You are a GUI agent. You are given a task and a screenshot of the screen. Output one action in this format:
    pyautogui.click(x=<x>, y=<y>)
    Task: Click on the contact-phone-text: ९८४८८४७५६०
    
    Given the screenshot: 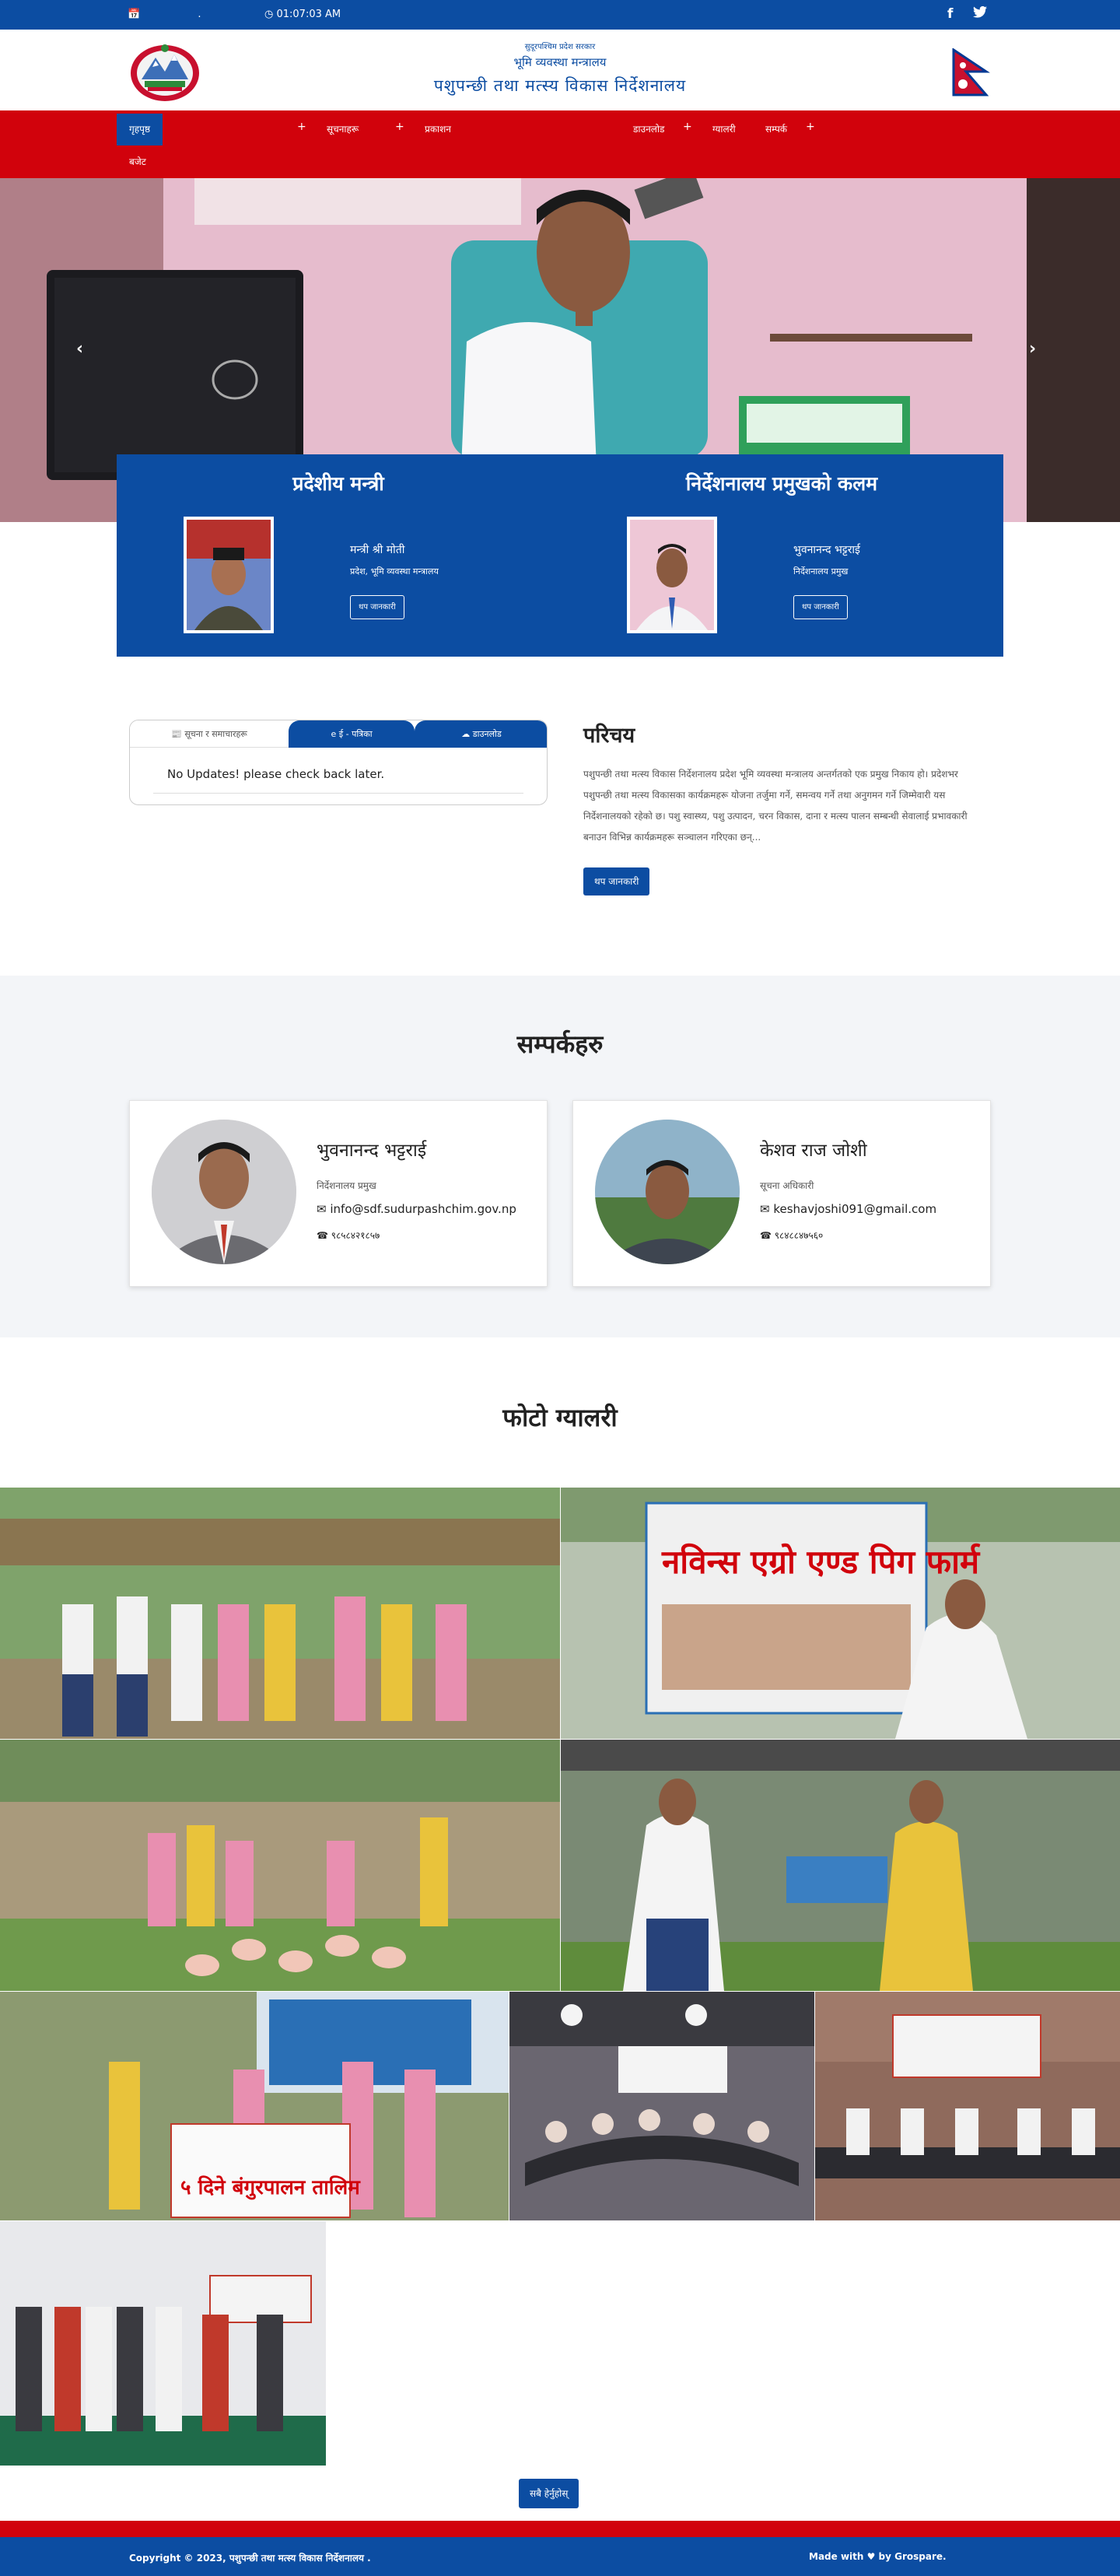 What is the action you would take?
    pyautogui.click(x=799, y=1235)
    